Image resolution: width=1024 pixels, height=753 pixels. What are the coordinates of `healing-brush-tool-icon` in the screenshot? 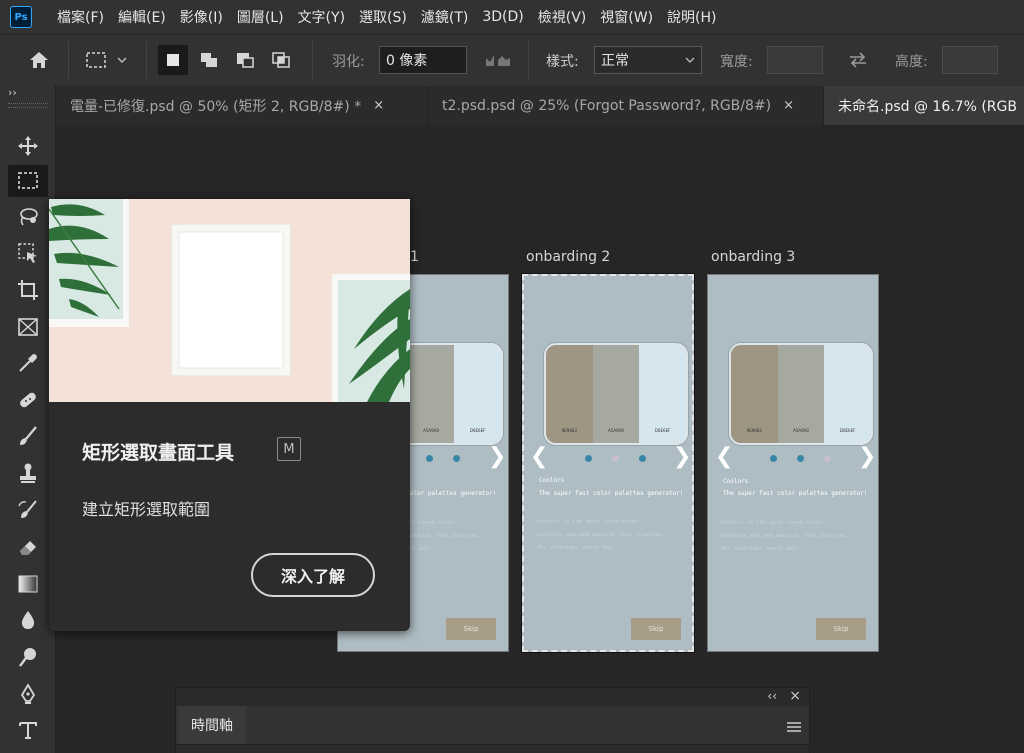 It's located at (28, 400).